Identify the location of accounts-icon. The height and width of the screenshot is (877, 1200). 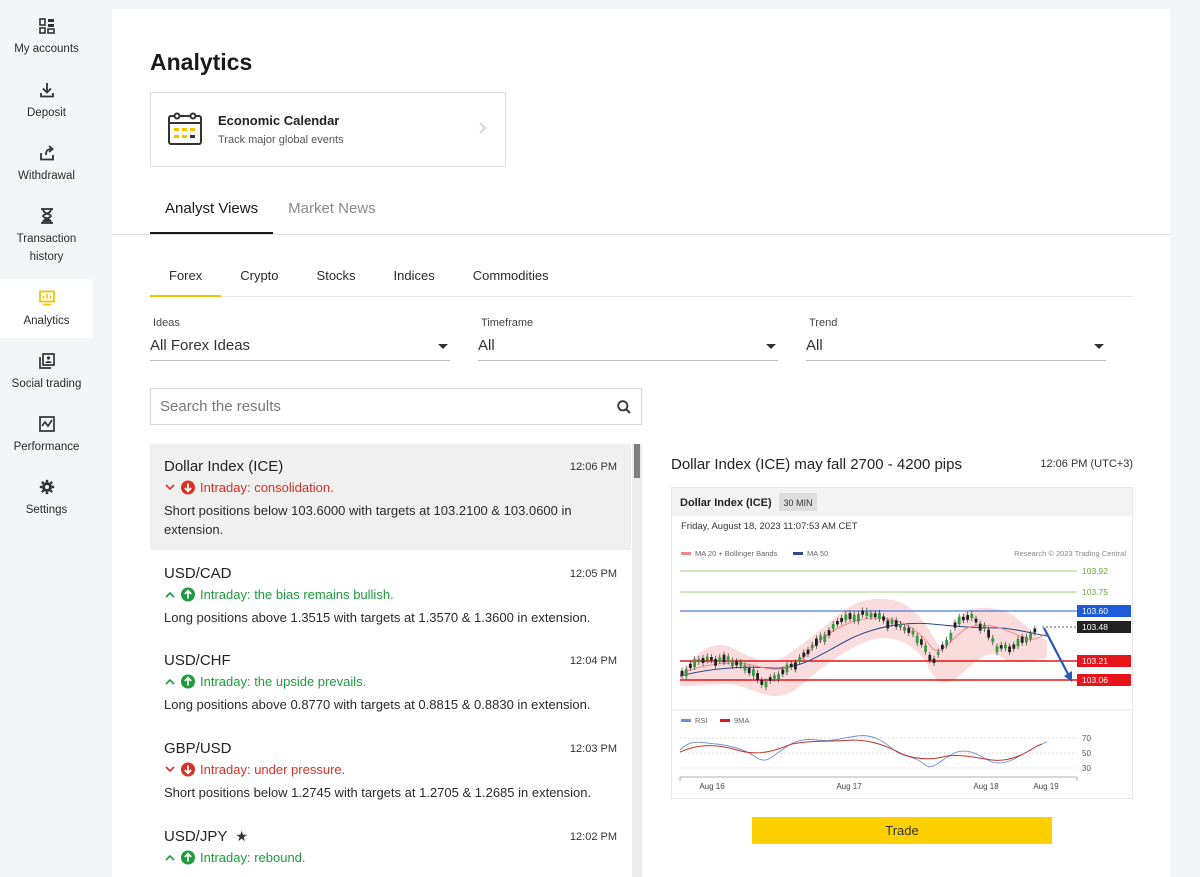
(47, 26).